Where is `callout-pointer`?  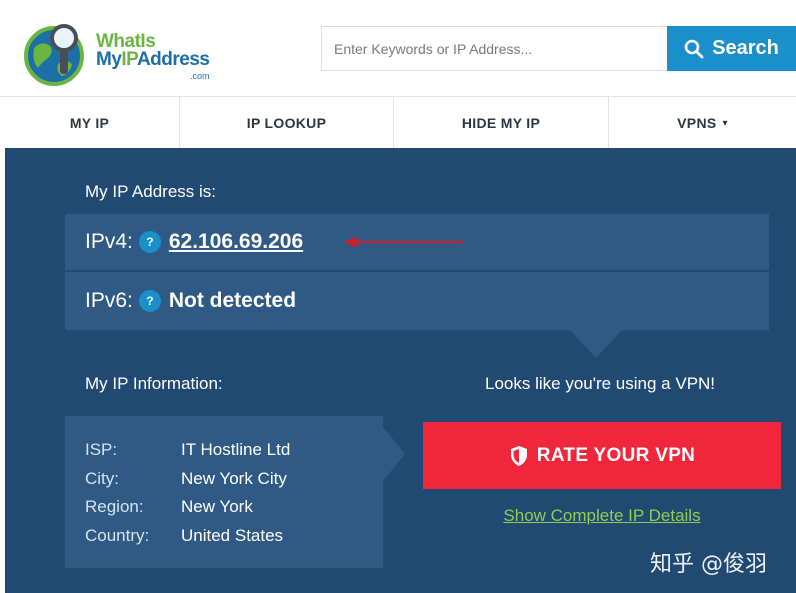
callout-pointer is located at coordinates (596, 344).